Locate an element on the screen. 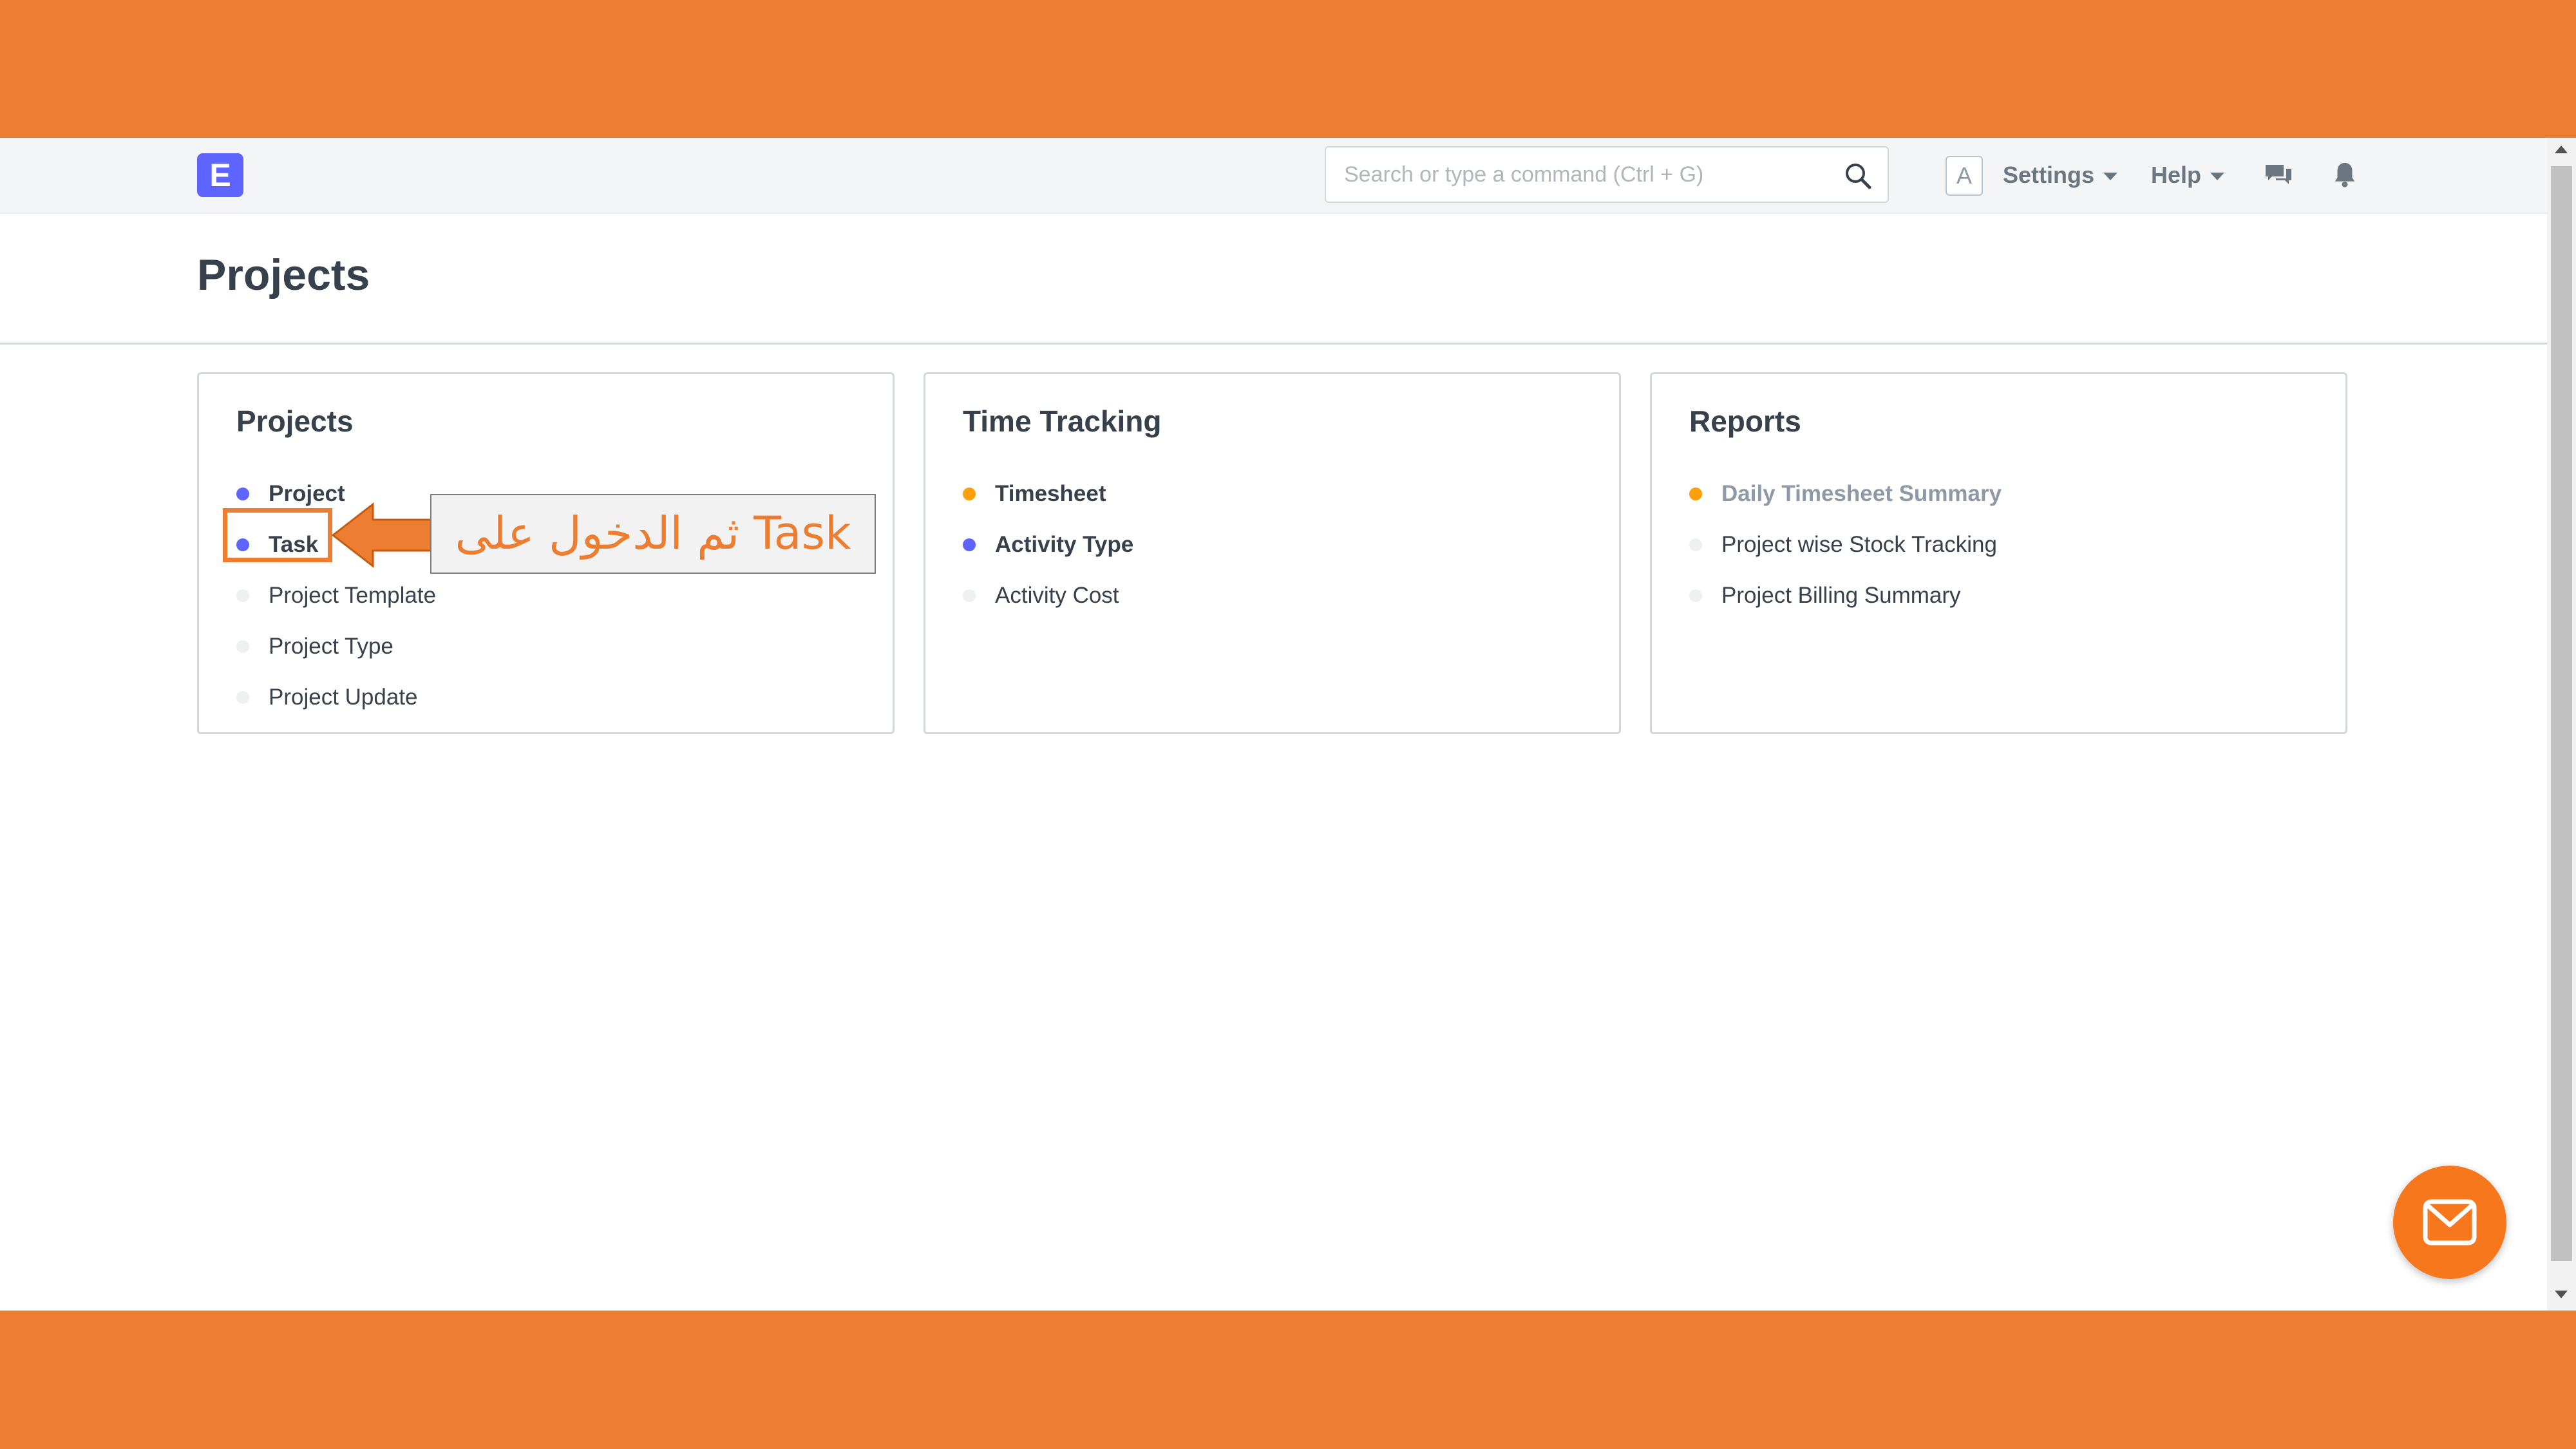 This screenshot has height=1449, width=2576. link-activity-cost: Activity Cost is located at coordinates (1048, 595).